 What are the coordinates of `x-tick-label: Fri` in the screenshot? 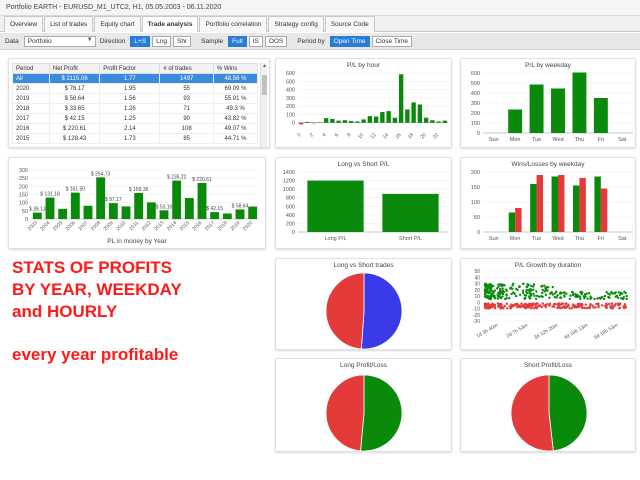 It's located at (601, 239).